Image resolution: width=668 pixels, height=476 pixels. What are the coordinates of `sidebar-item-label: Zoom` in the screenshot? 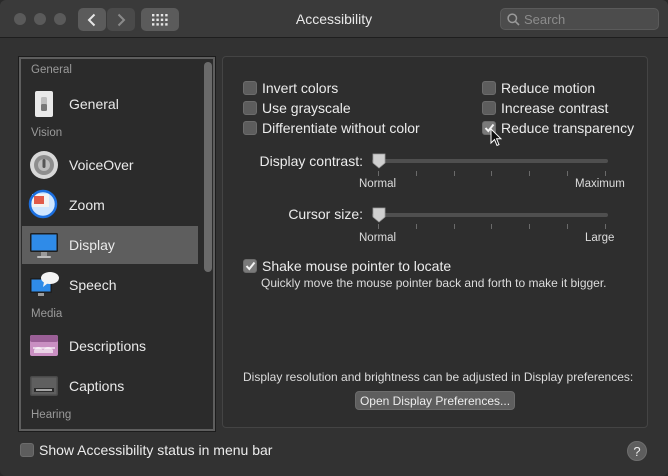 It's located at (87, 205).